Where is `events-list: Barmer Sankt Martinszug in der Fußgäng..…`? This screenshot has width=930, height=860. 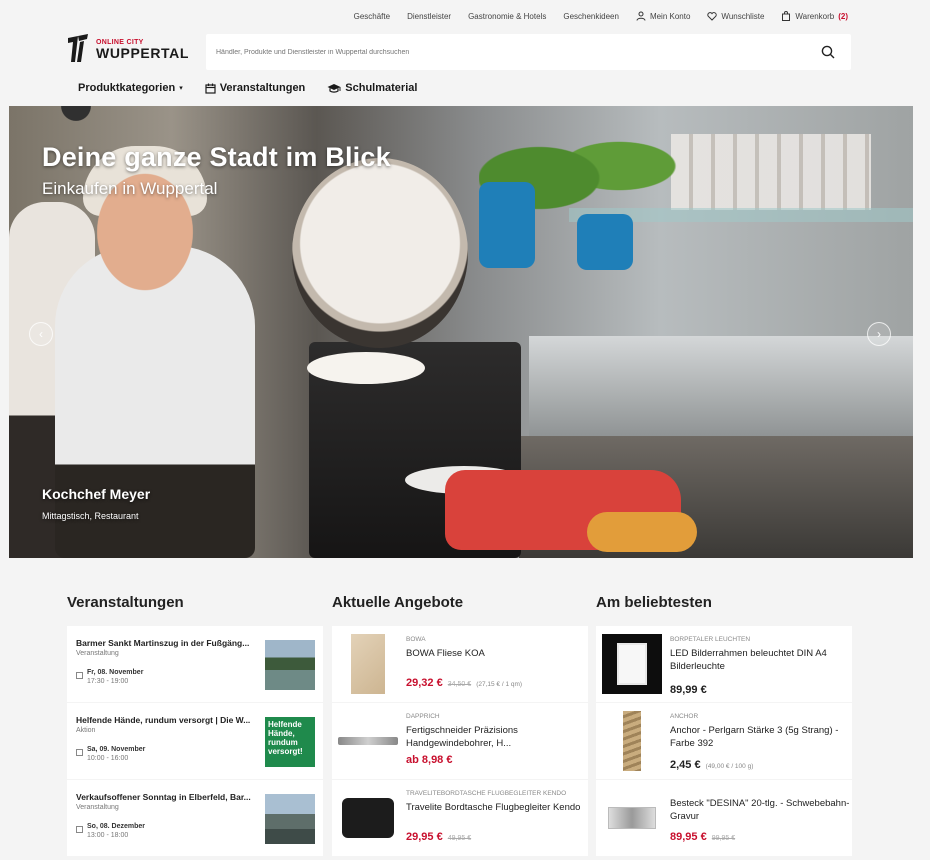
events-list: Barmer Sankt Martinszug in der Fußgäng..… is located at coordinates (195, 741).